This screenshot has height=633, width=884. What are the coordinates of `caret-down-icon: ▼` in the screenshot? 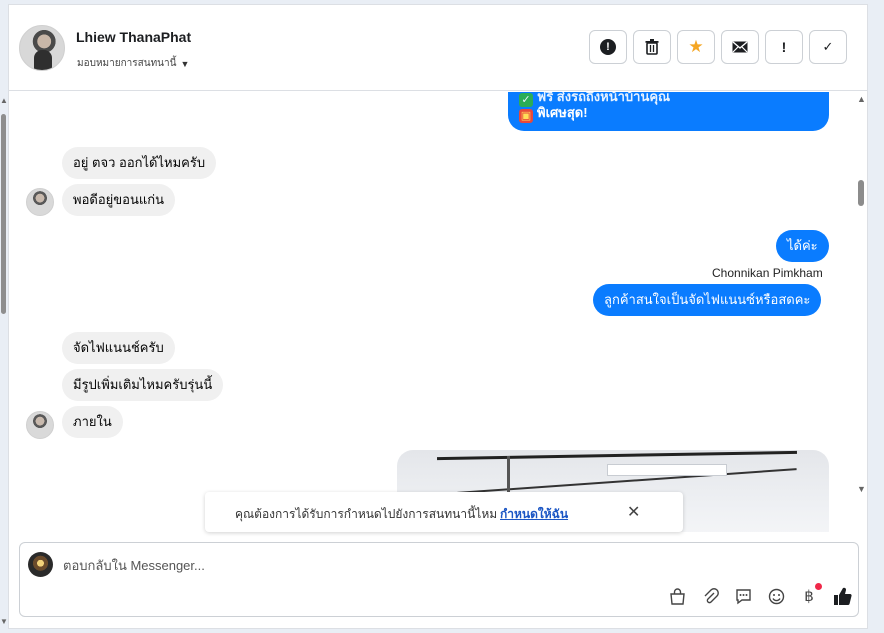 It's located at (185, 63).